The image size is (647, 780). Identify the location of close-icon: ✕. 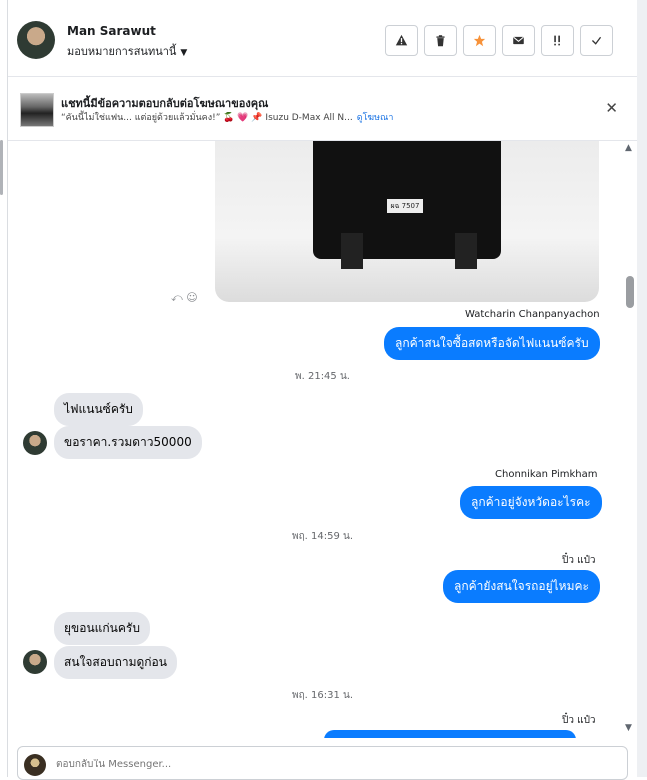
(611, 108).